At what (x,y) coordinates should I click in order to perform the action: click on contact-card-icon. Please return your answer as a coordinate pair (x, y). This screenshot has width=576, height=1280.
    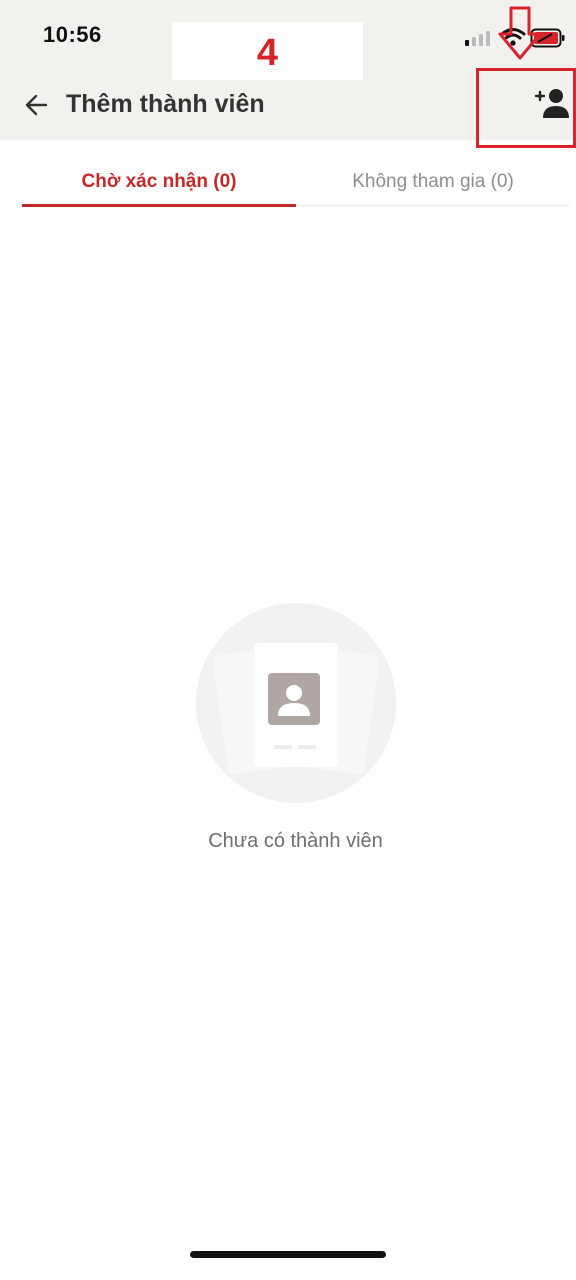
    Looking at the image, I should click on (296, 703).